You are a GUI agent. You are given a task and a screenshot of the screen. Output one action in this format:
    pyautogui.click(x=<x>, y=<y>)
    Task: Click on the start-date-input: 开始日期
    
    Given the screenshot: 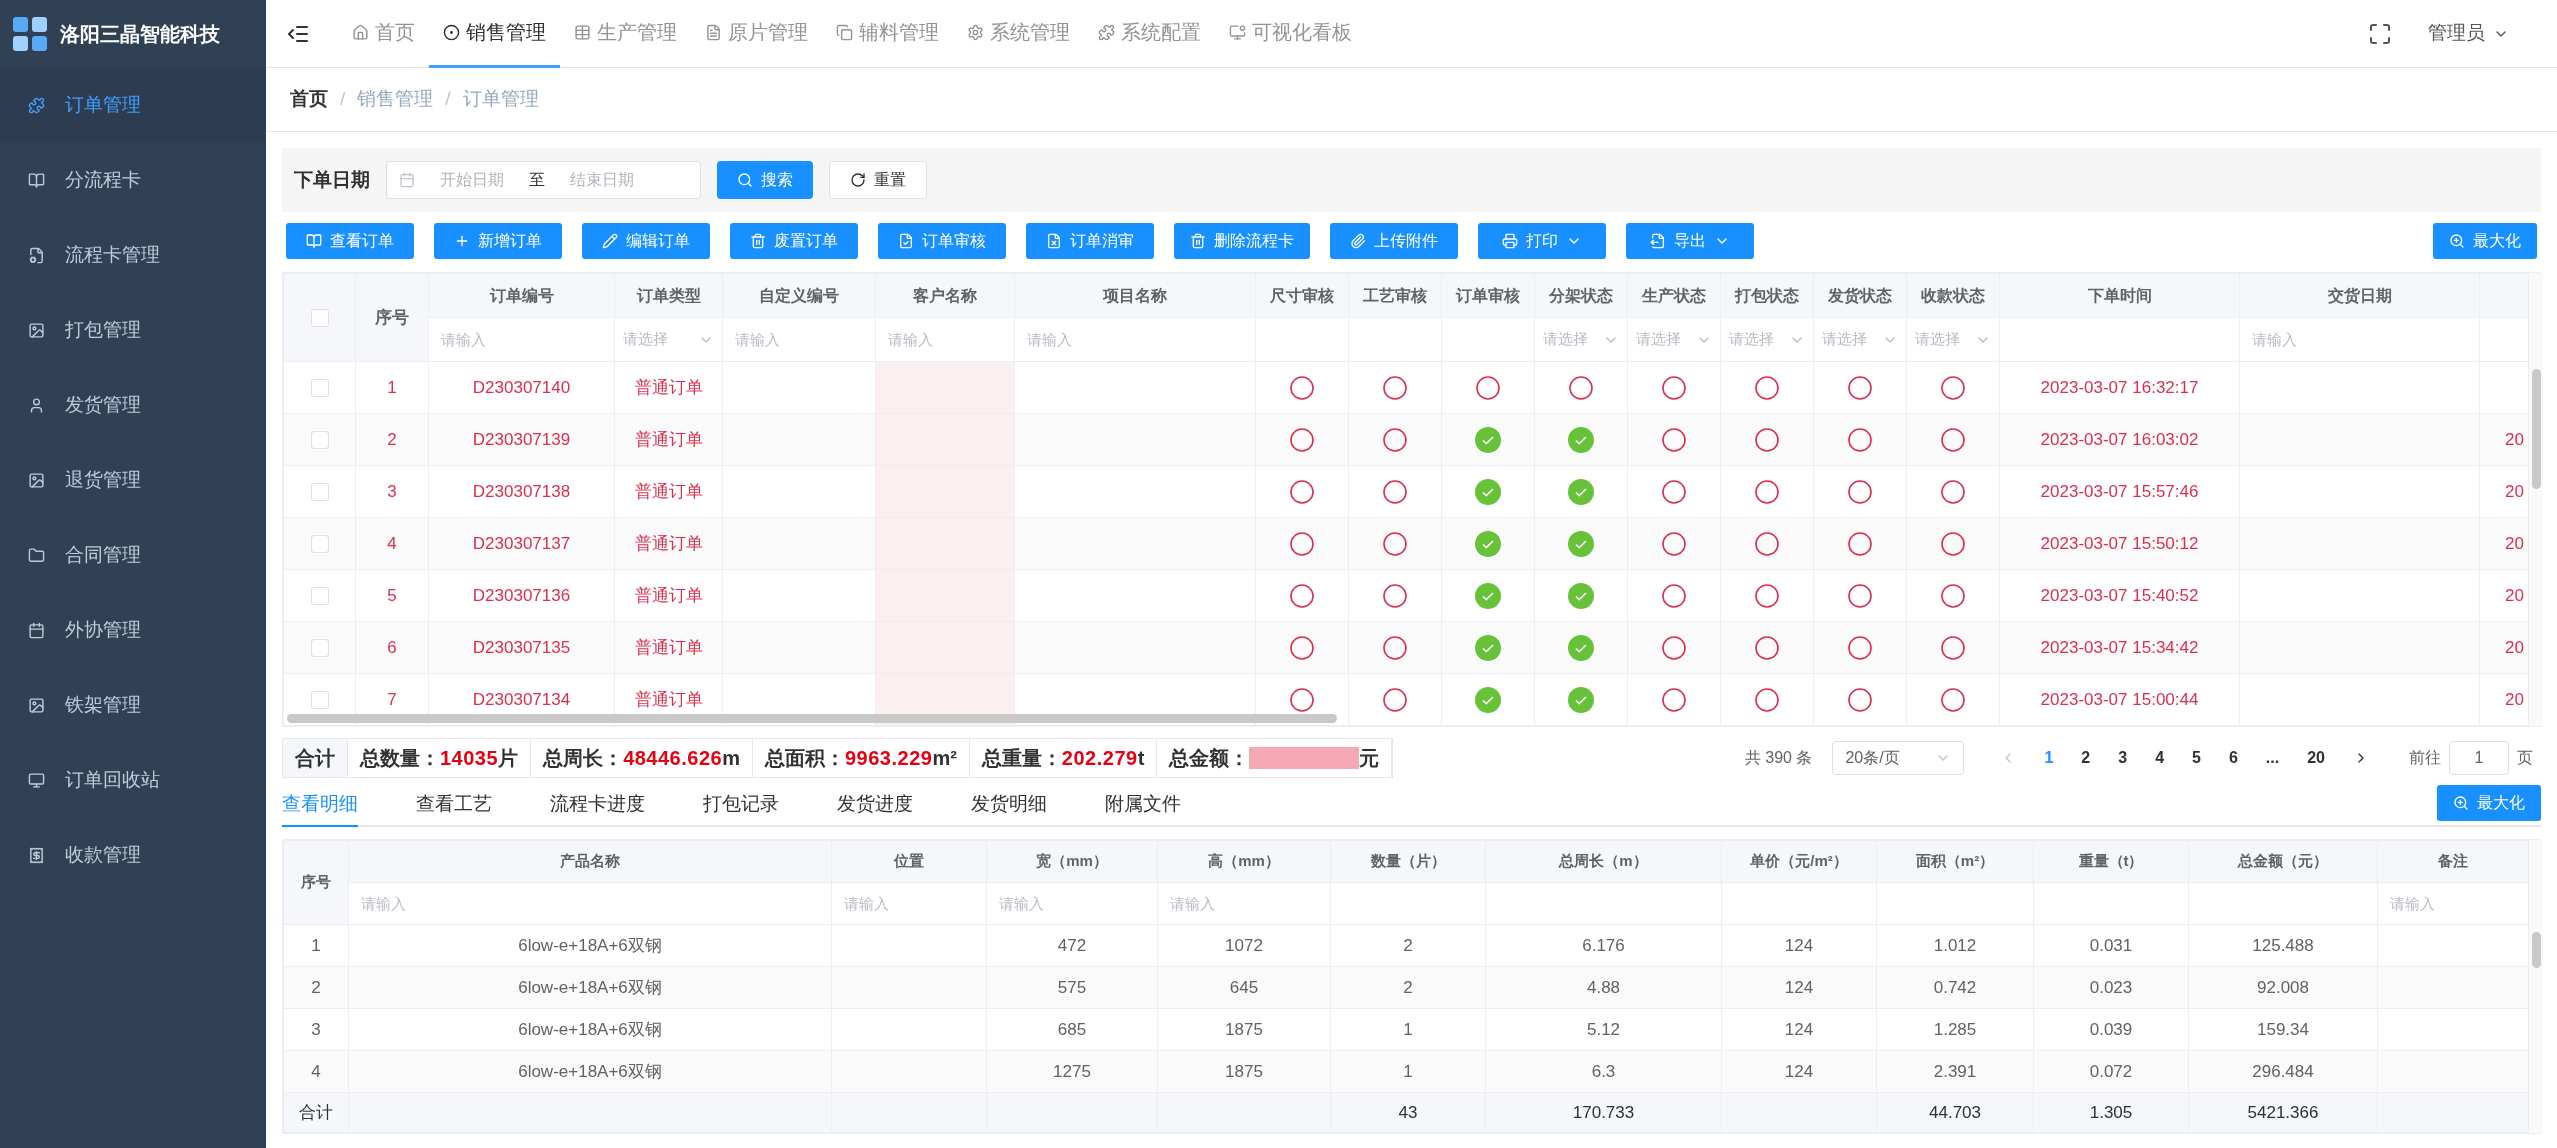 What is the action you would take?
    pyautogui.click(x=472, y=180)
    